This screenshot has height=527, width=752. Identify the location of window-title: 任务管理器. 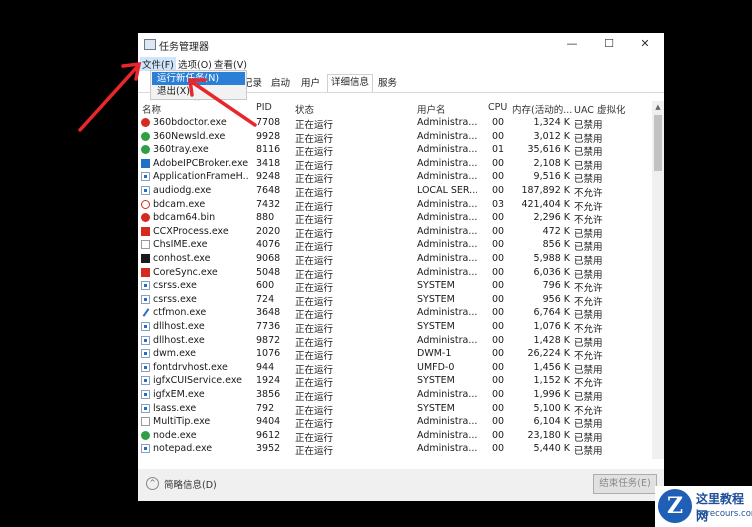
(184, 47).